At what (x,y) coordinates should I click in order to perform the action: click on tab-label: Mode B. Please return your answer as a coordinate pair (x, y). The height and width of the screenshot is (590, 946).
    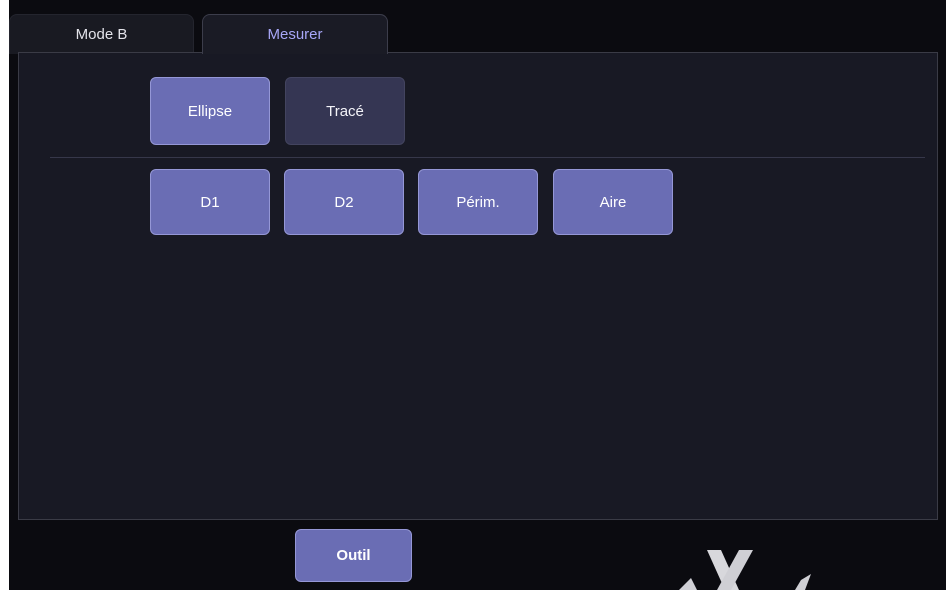
    Looking at the image, I should click on (101, 34).